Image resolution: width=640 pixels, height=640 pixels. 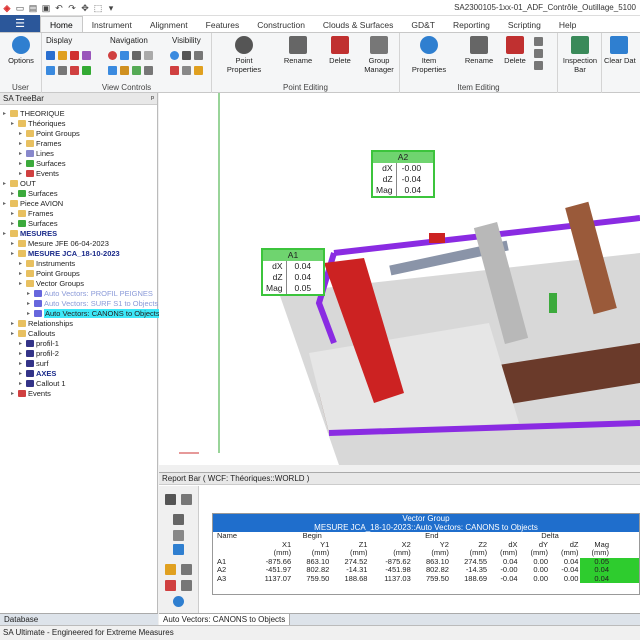 What do you see at coordinates (7, 8) in the screenshot?
I see `app-logo-icon: ◈` at bounding box center [7, 8].